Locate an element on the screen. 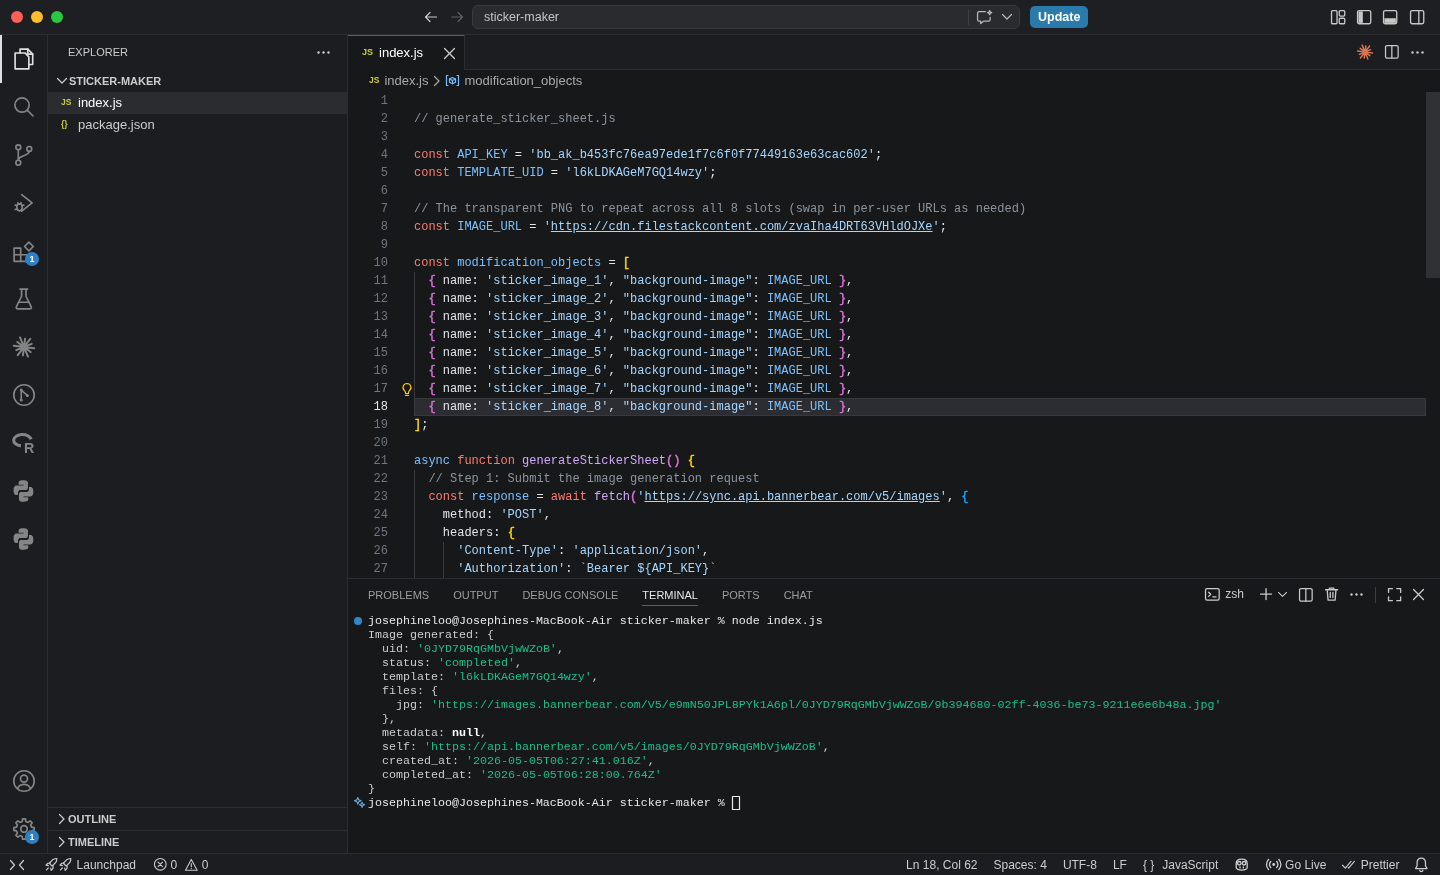  line-number: 27 is located at coordinates (380, 569).